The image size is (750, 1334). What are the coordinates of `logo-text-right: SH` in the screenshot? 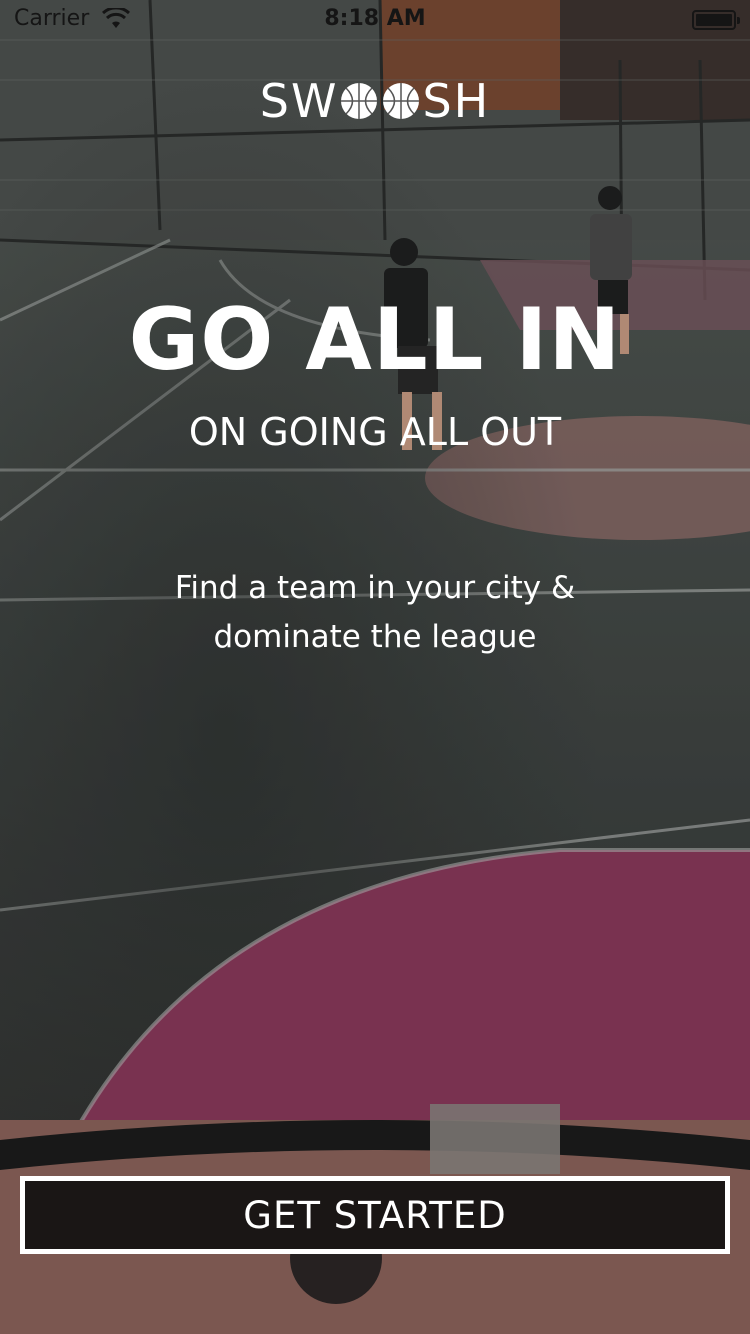 It's located at (456, 101).